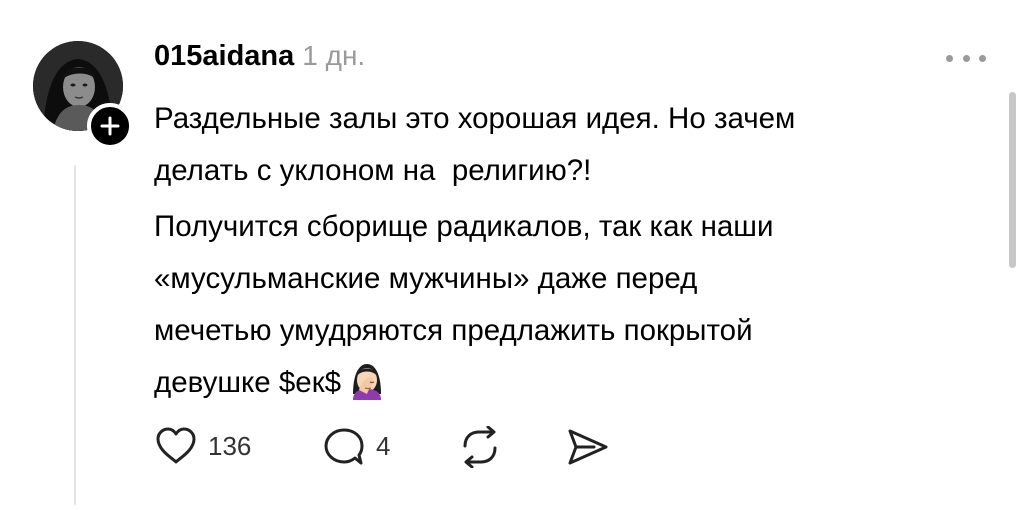 Image resolution: width=1024 pixels, height=510 pixels. I want to click on timestamp: 1 дн., so click(334, 55).